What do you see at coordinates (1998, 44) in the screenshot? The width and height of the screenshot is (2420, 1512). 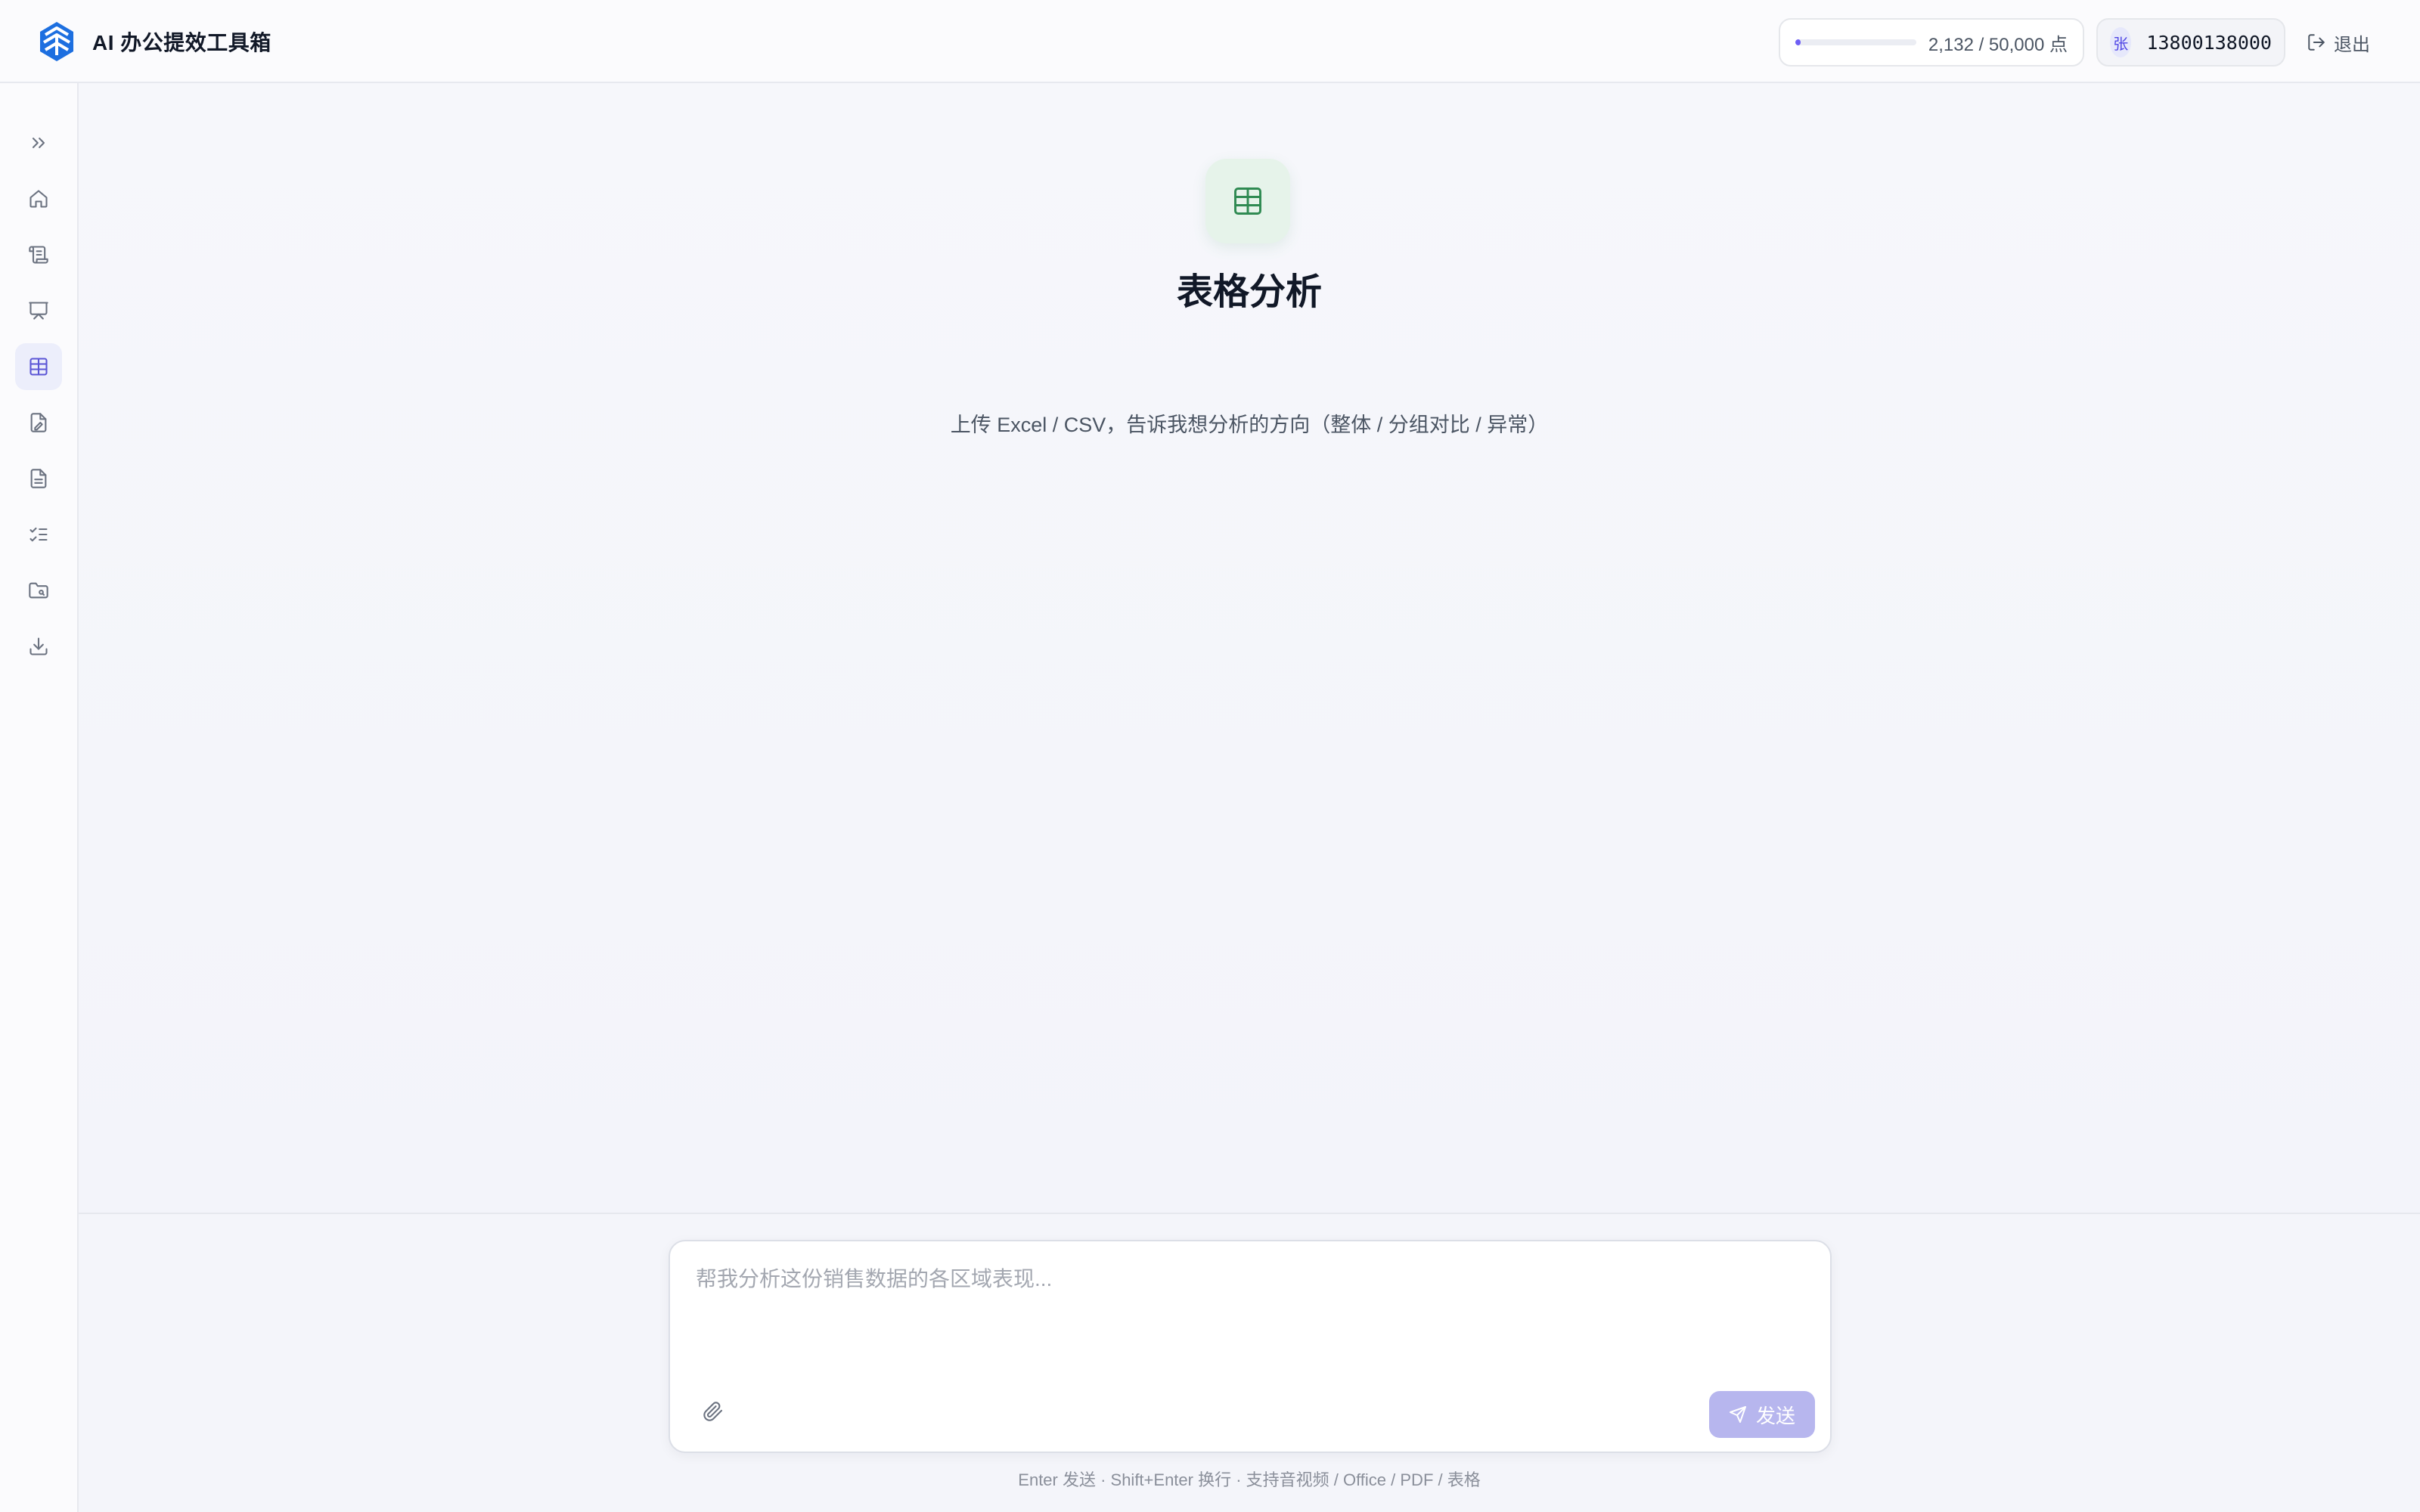 I see `quota-label: 2,132 / 50,000 点` at bounding box center [1998, 44].